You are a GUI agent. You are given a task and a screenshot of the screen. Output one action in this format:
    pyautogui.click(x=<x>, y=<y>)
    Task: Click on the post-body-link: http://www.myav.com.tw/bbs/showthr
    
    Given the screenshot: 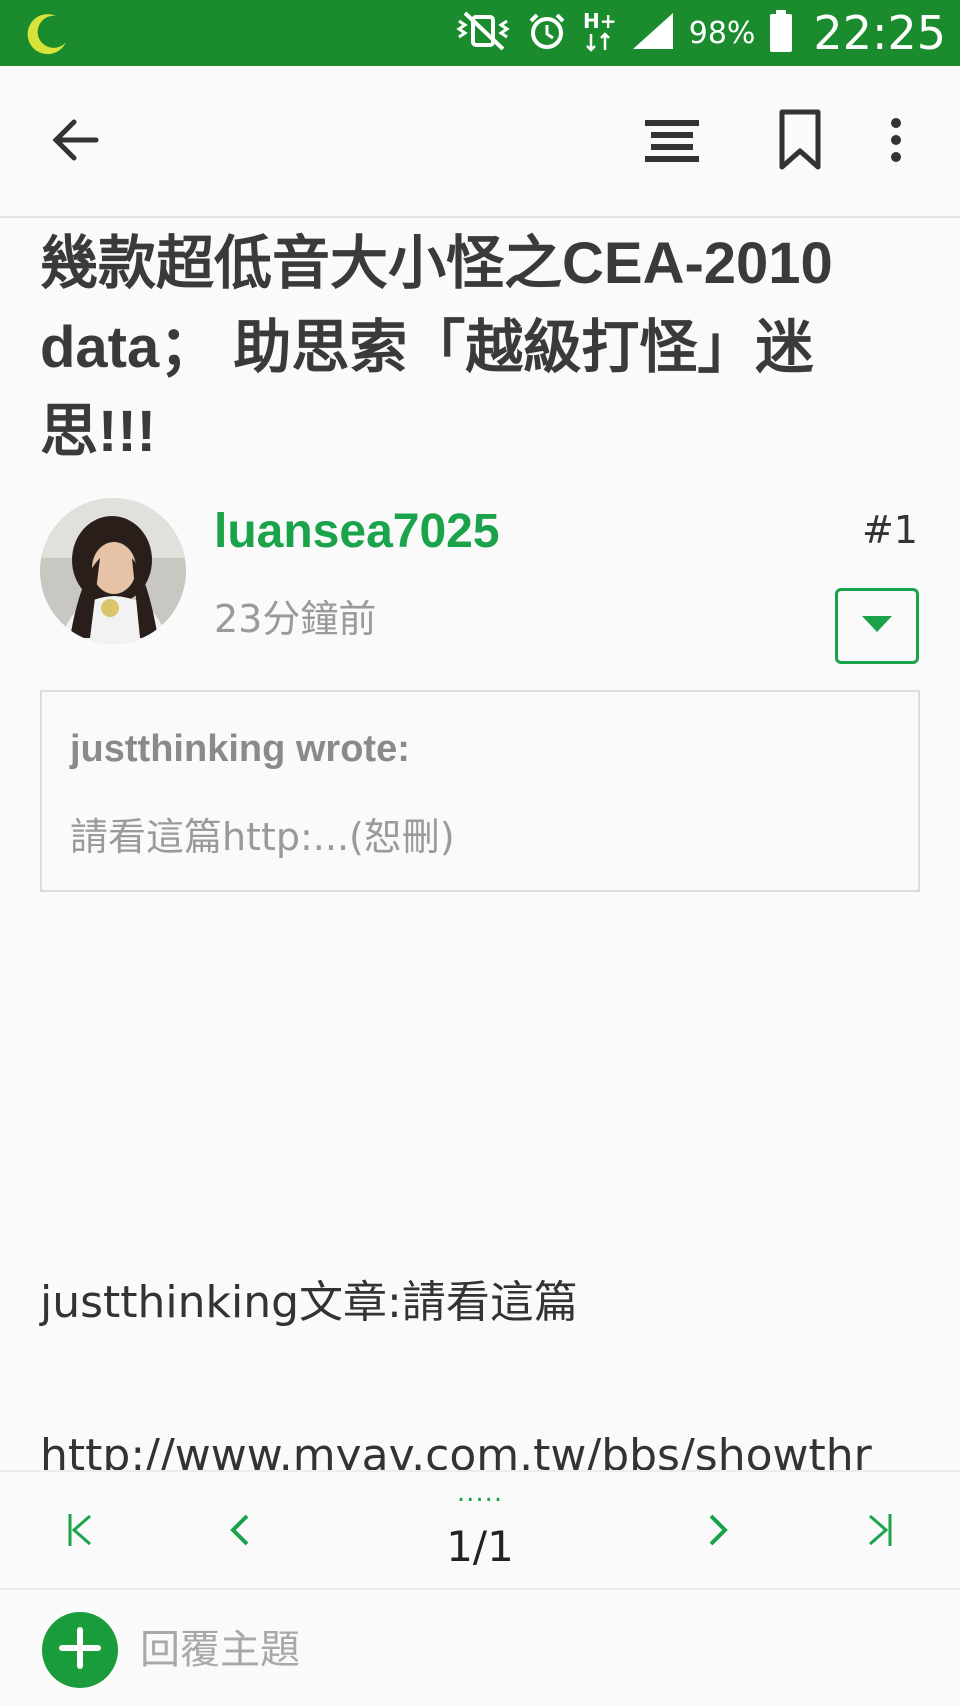 What is the action you would take?
    pyautogui.click(x=456, y=1450)
    